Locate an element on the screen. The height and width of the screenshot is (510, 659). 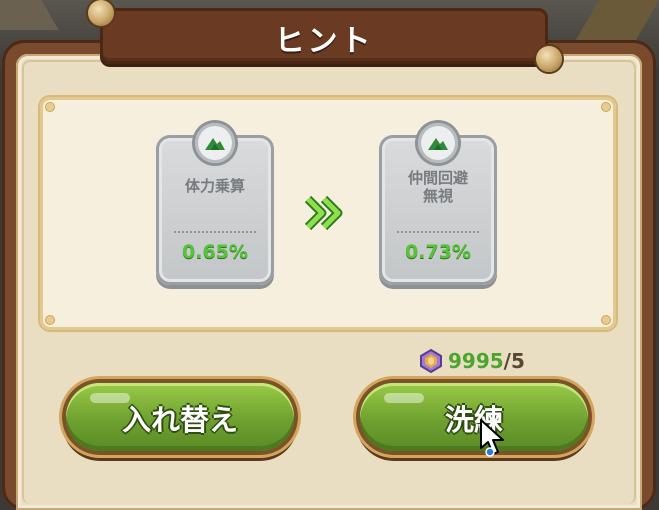
cost-amount: 9995 is located at coordinates (476, 361).